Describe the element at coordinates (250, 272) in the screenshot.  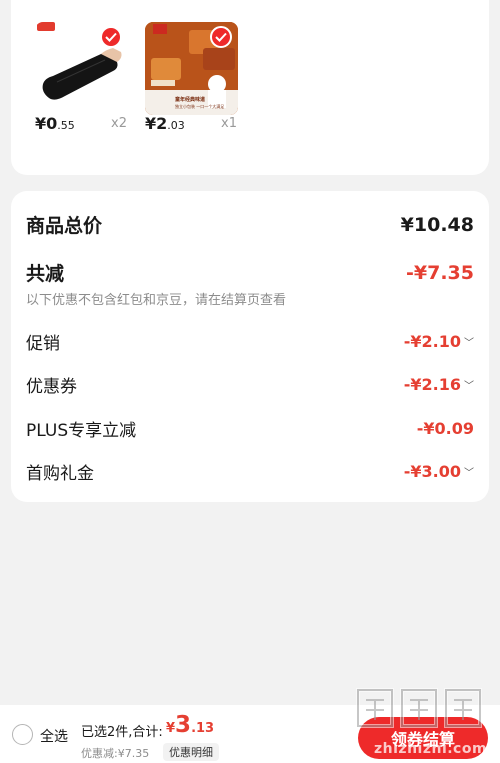
I see `total-discount-row: 共减 -¥7.35` at that location.